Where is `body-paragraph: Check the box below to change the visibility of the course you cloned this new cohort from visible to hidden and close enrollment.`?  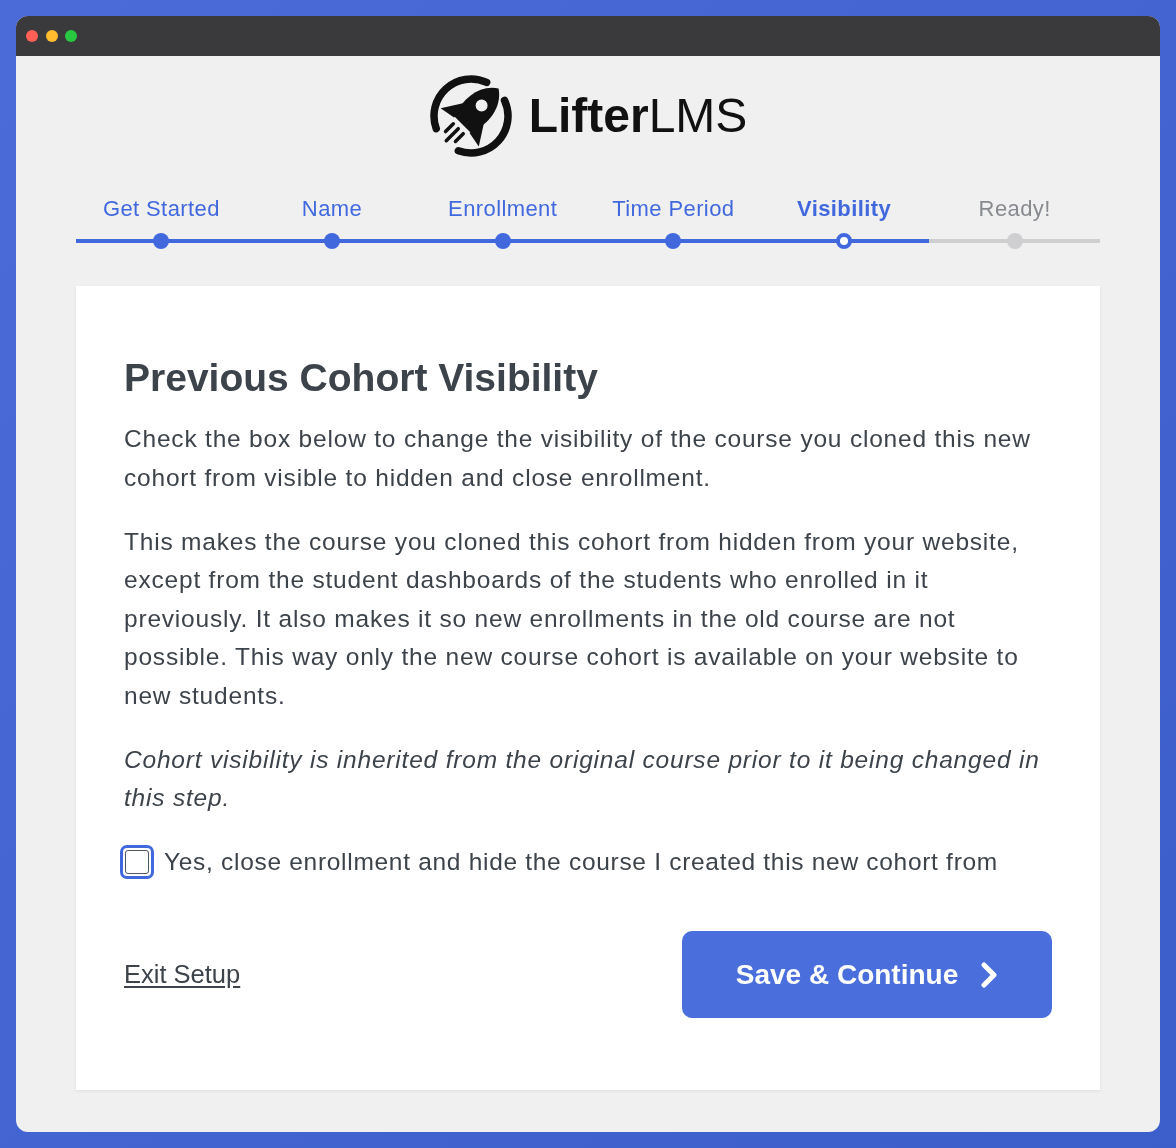 body-paragraph: Check the box below to change the visibility of the course you cloned this new cohort from visible to hidden and close enrollment. is located at coordinates (578, 458).